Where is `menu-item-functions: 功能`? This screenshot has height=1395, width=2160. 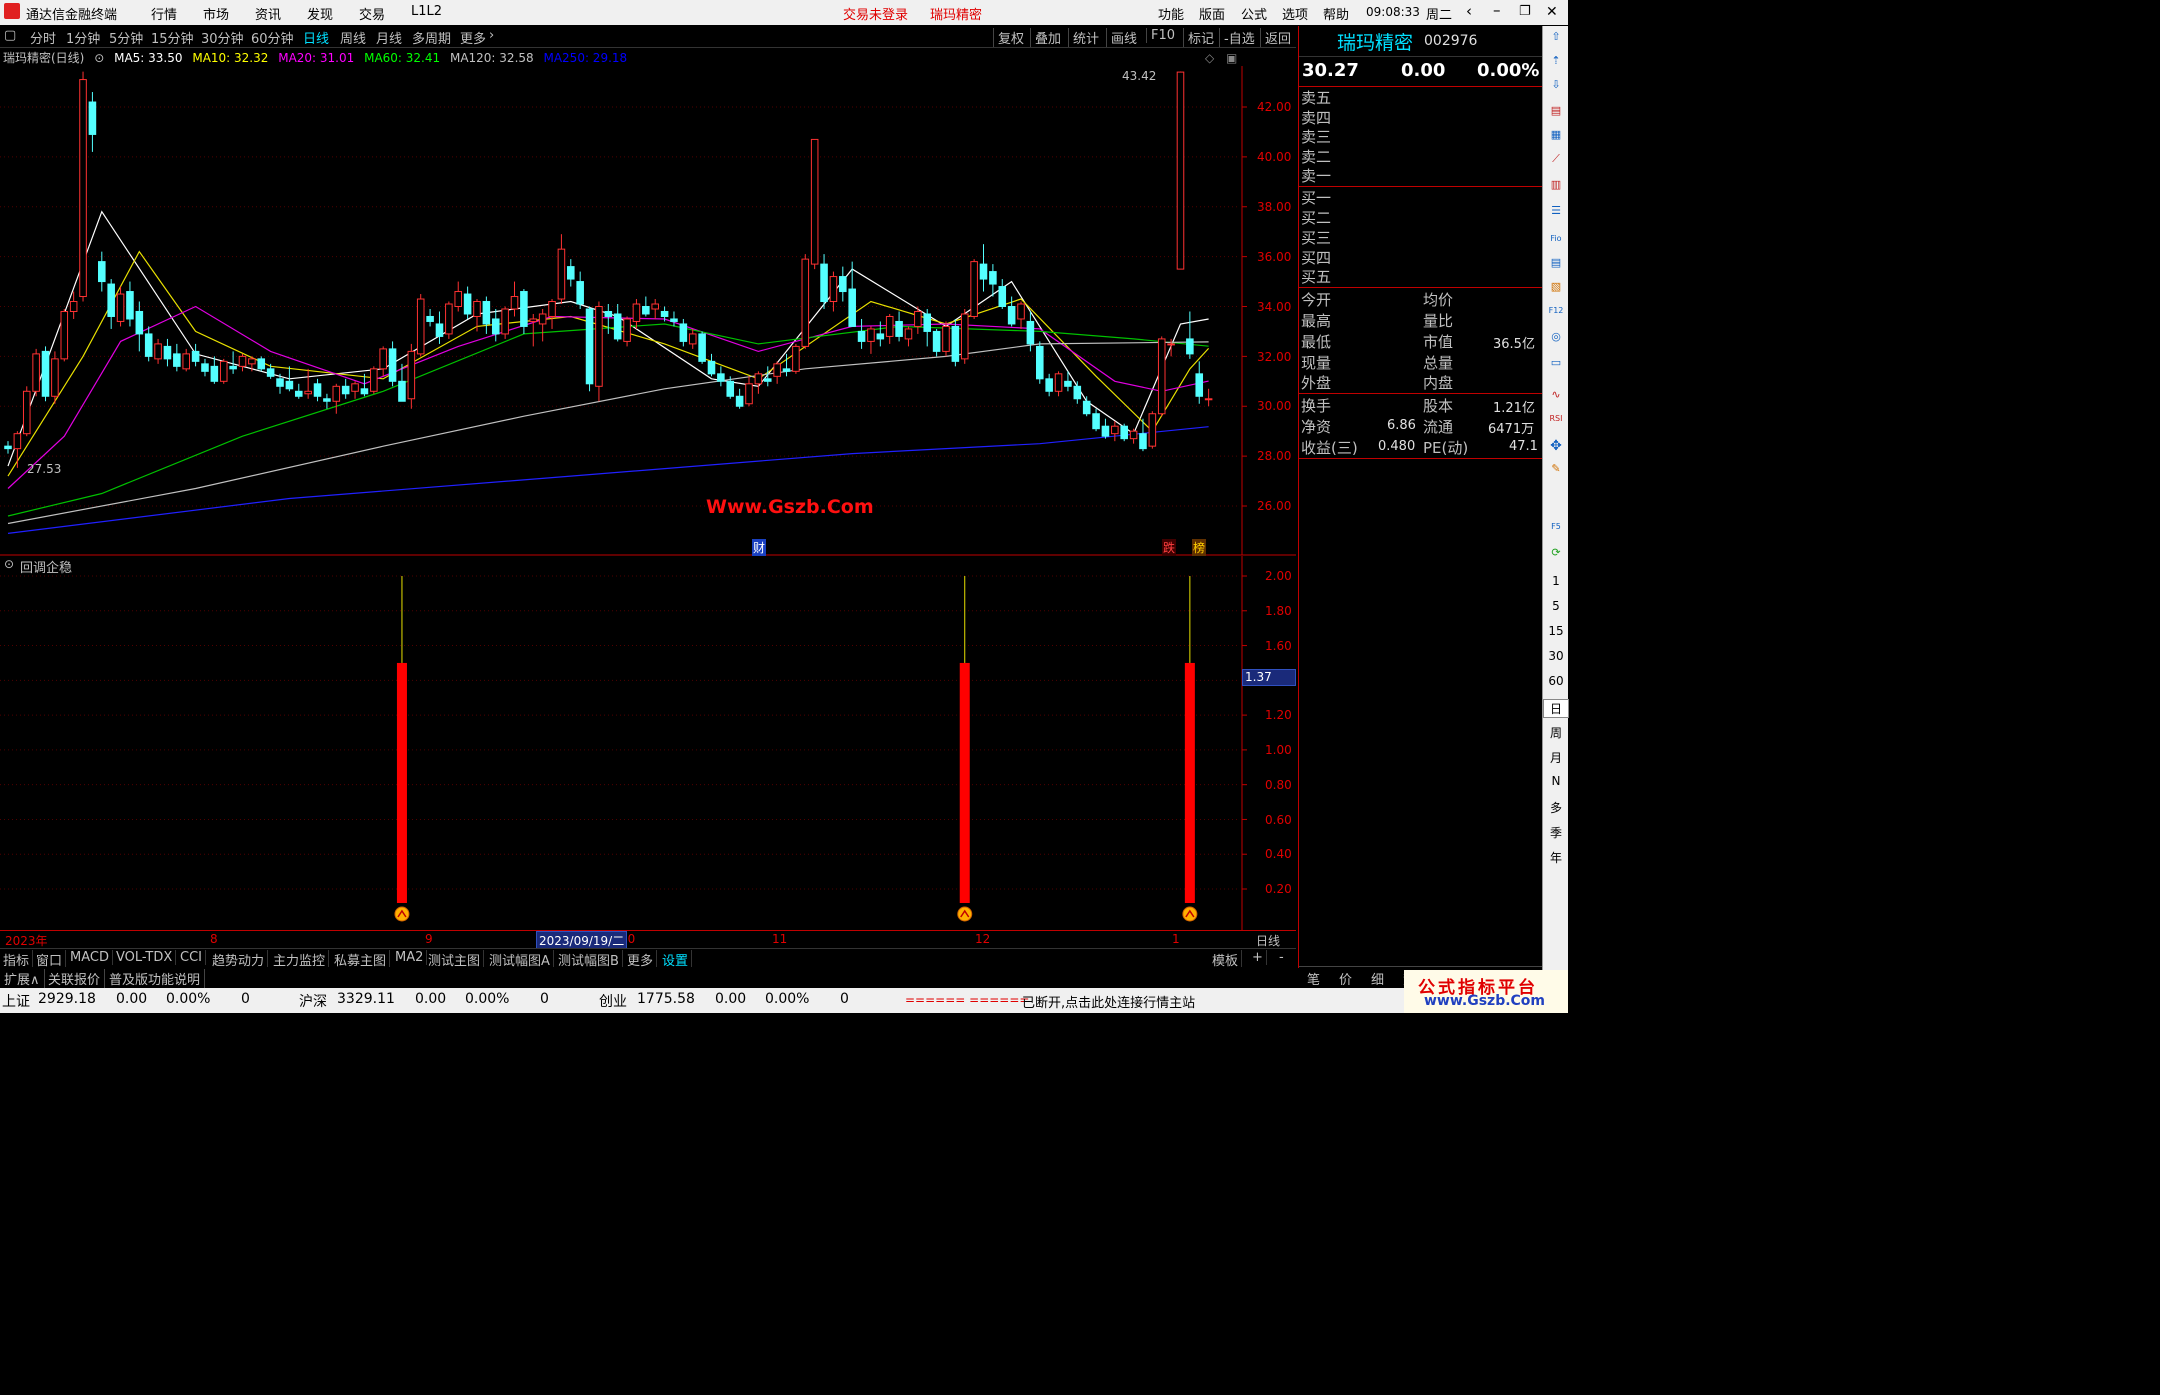 menu-item-functions: 功能 is located at coordinates (1171, 13).